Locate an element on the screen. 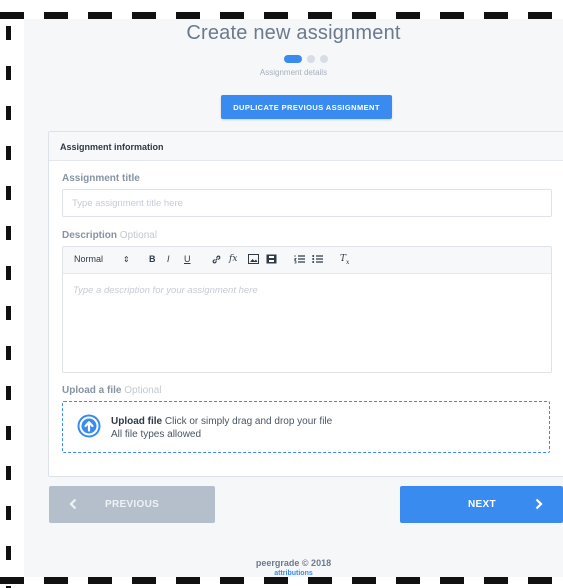 This screenshot has height=588, width=563. next-button: NEXT is located at coordinates (481, 504).